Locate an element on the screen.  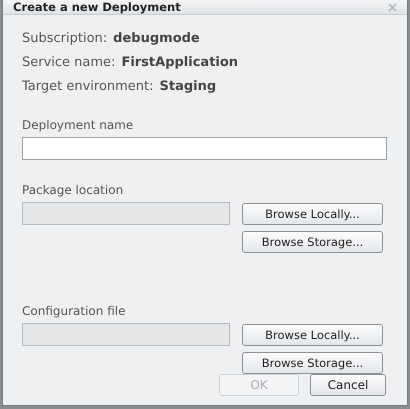
cancel-button: Cancel is located at coordinates (348, 385).